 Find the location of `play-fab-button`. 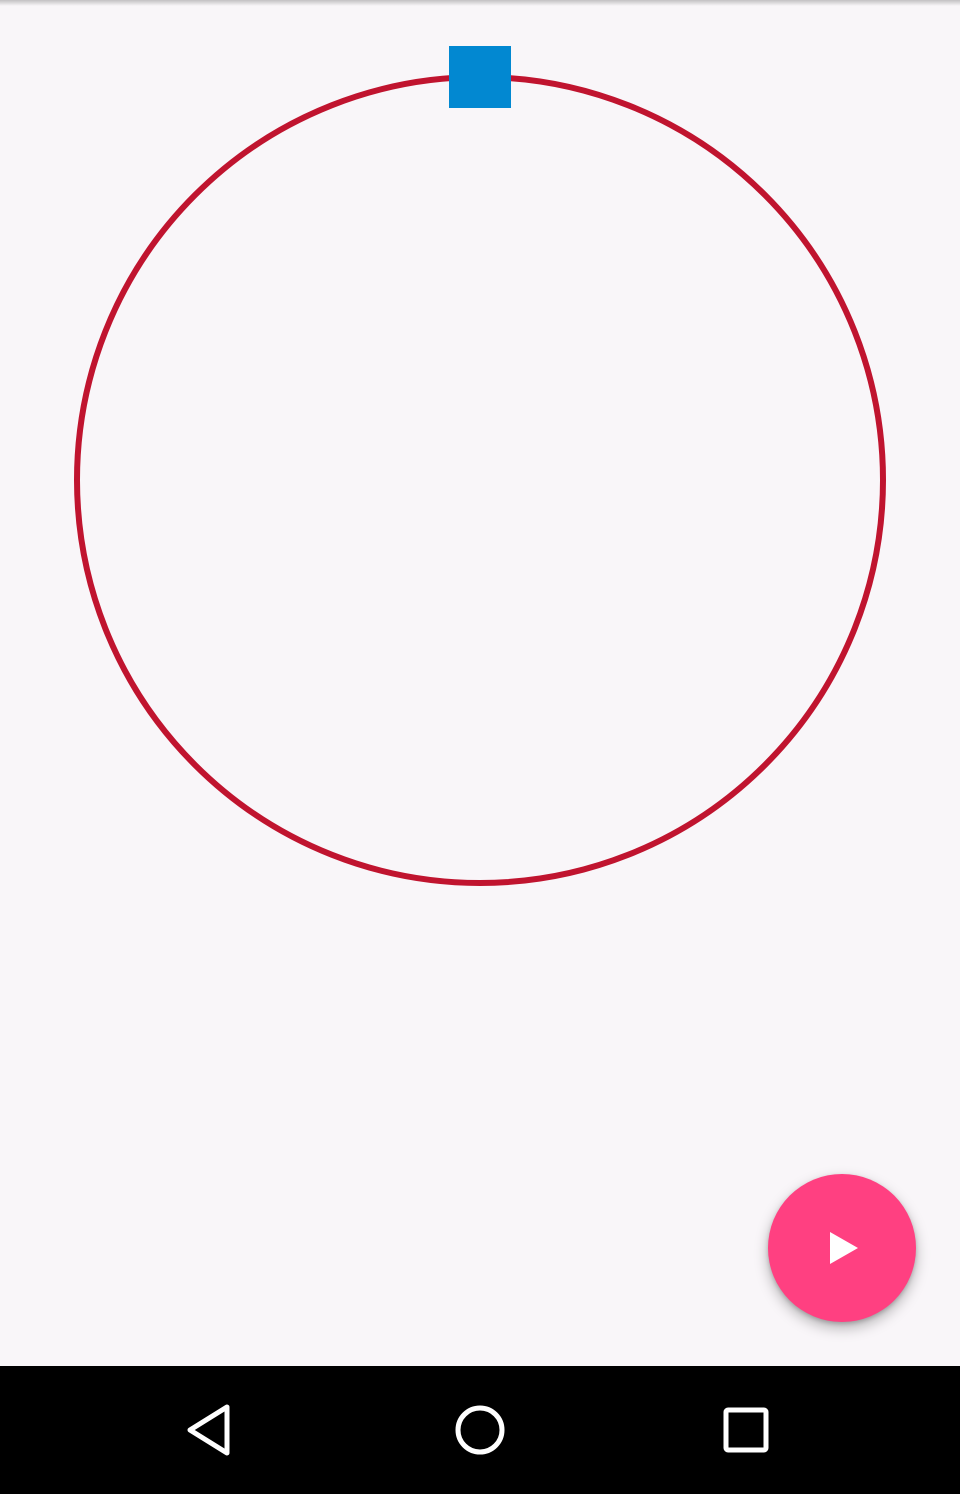

play-fab-button is located at coordinates (842, 1248).